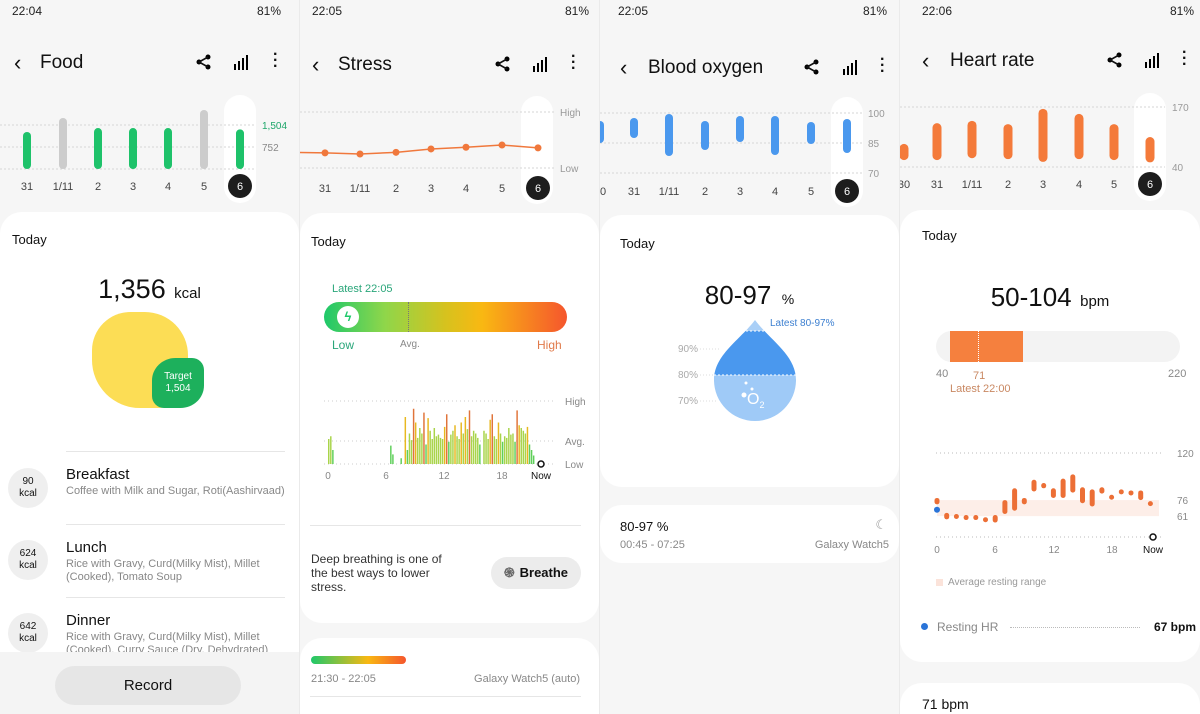  What do you see at coordinates (328, 476) in the screenshot?
I see `x-axis-label: 0` at bounding box center [328, 476].